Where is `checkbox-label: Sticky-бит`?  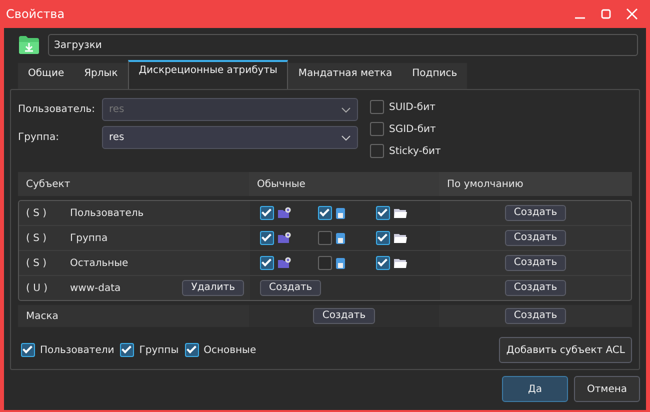
checkbox-label: Sticky-бит is located at coordinates (415, 151).